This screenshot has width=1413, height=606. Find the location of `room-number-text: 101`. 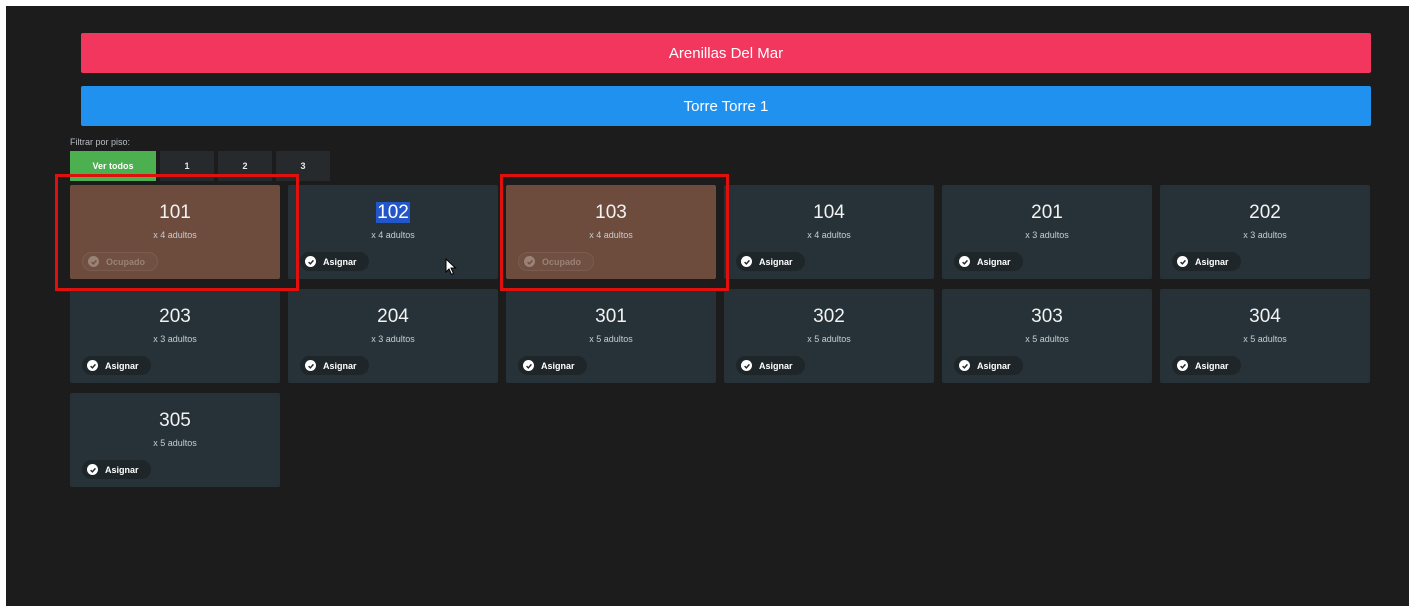

room-number-text: 101 is located at coordinates (175, 212).